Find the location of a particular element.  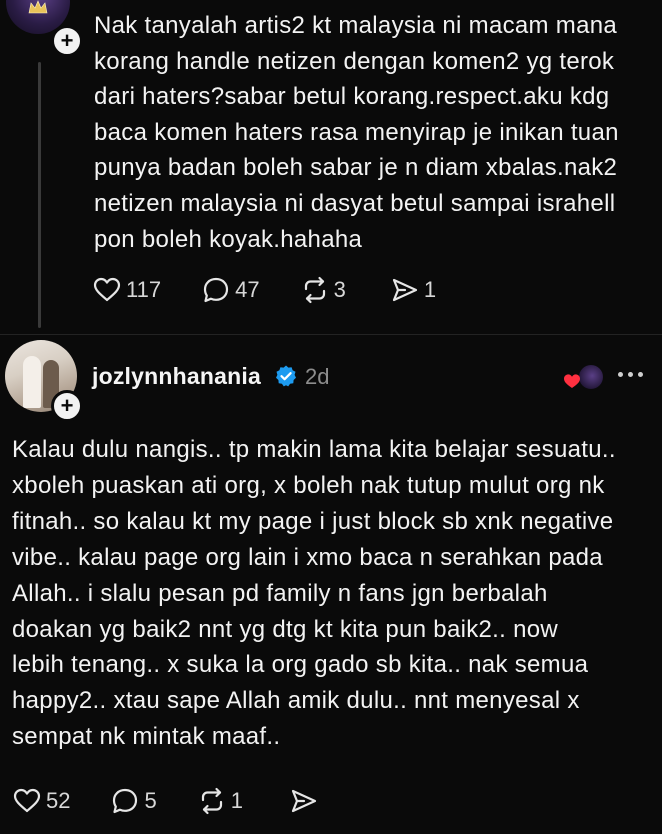

username: jozlynnhanania is located at coordinates (176, 376).